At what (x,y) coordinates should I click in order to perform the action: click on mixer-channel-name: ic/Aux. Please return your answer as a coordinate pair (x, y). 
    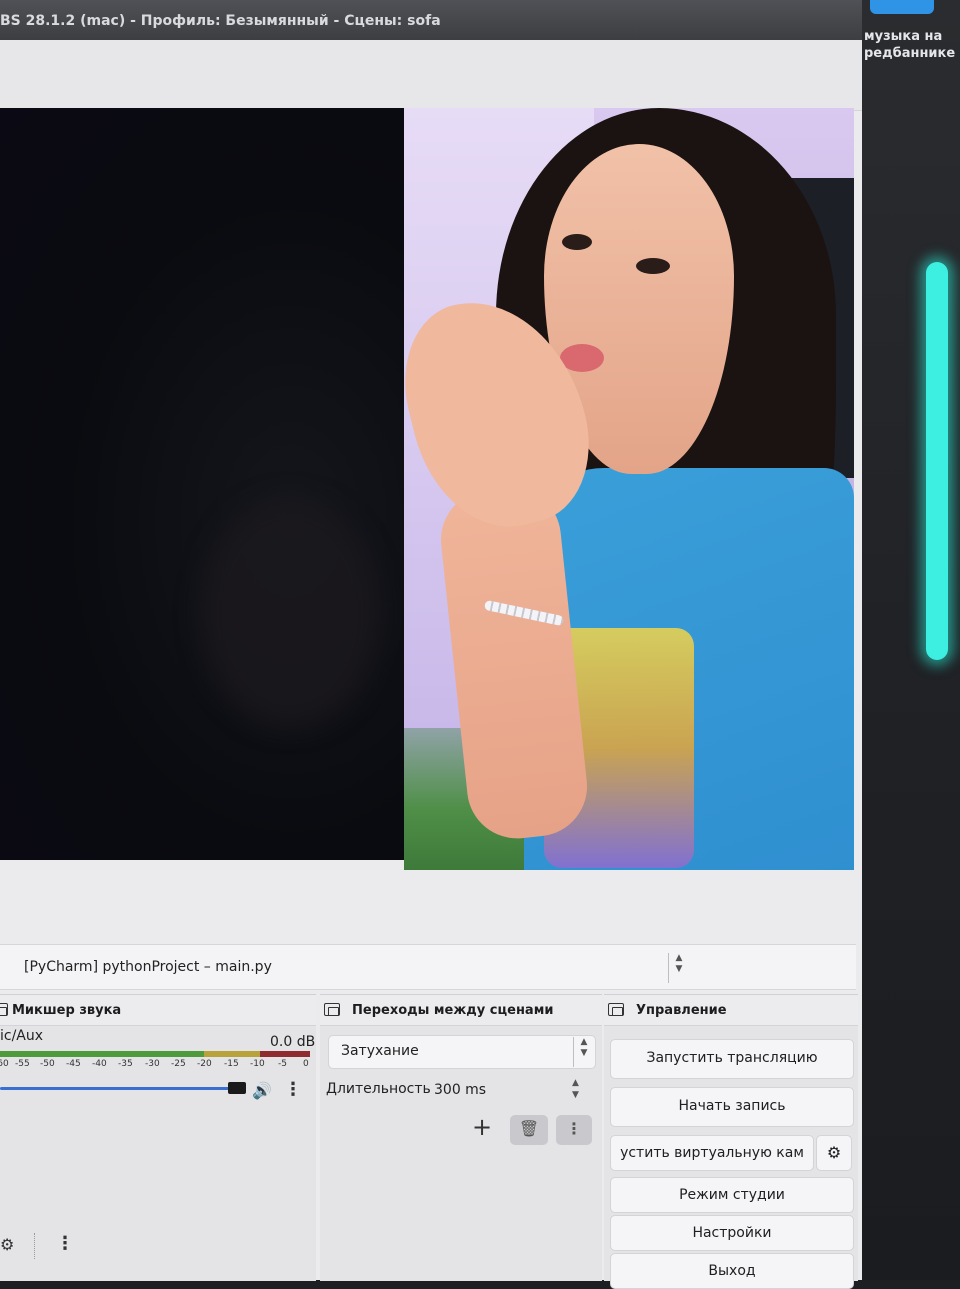
    Looking at the image, I should click on (22, 1036).